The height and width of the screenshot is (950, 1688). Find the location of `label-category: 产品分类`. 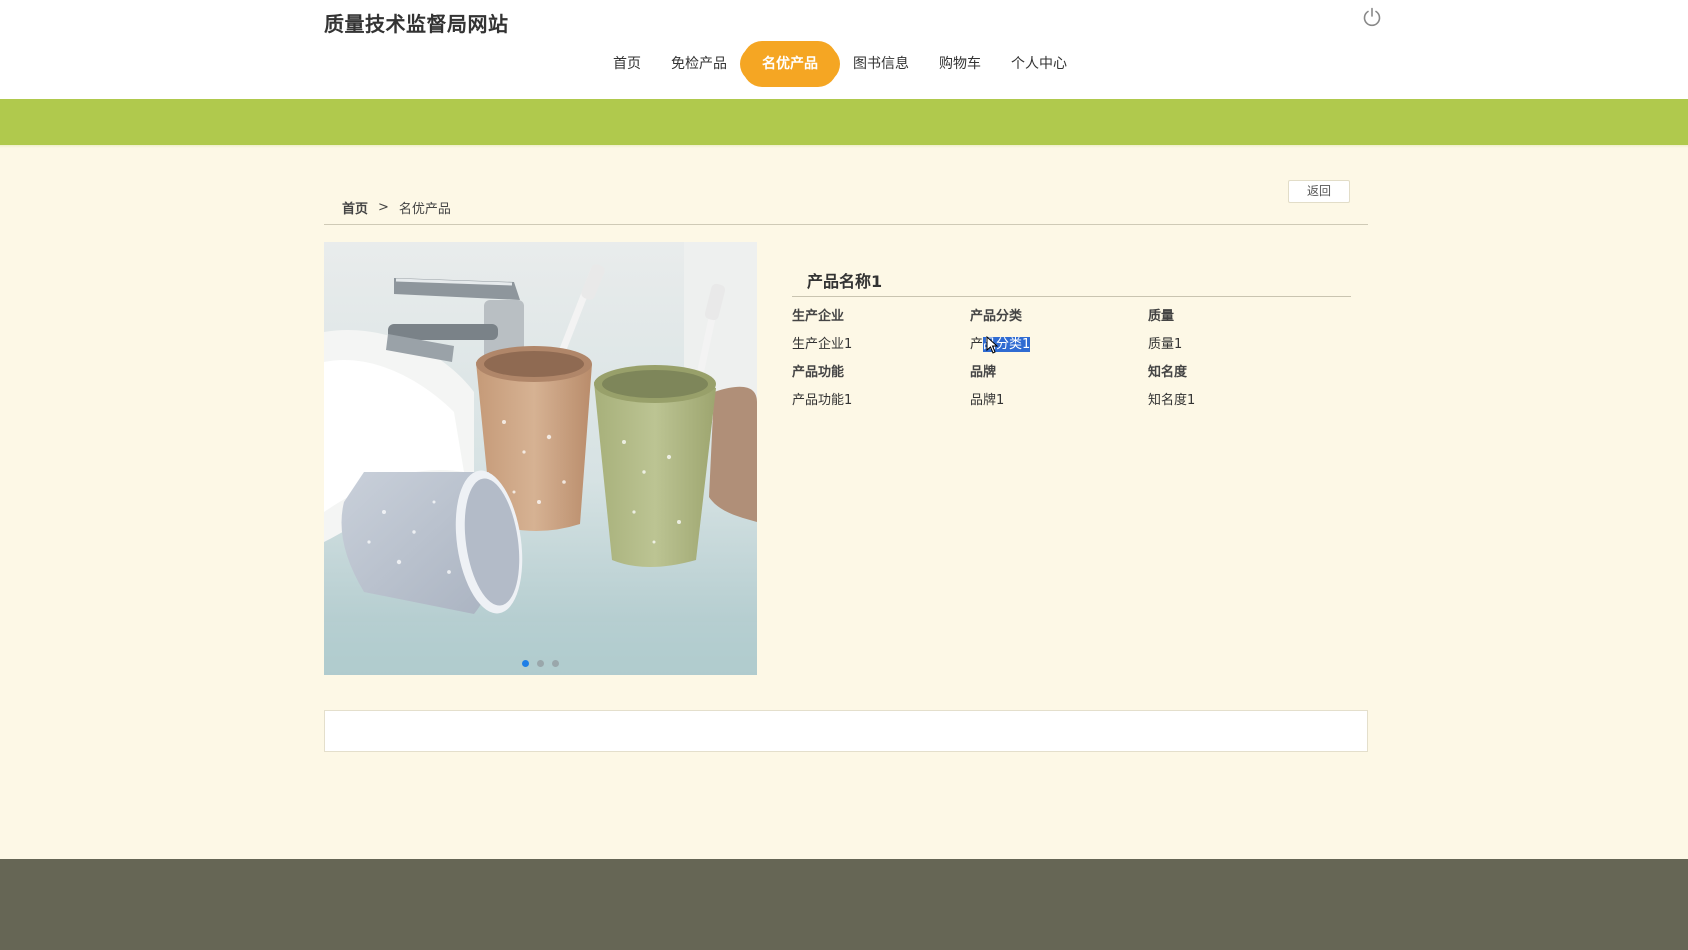

label-category: 产品分类 is located at coordinates (996, 316).